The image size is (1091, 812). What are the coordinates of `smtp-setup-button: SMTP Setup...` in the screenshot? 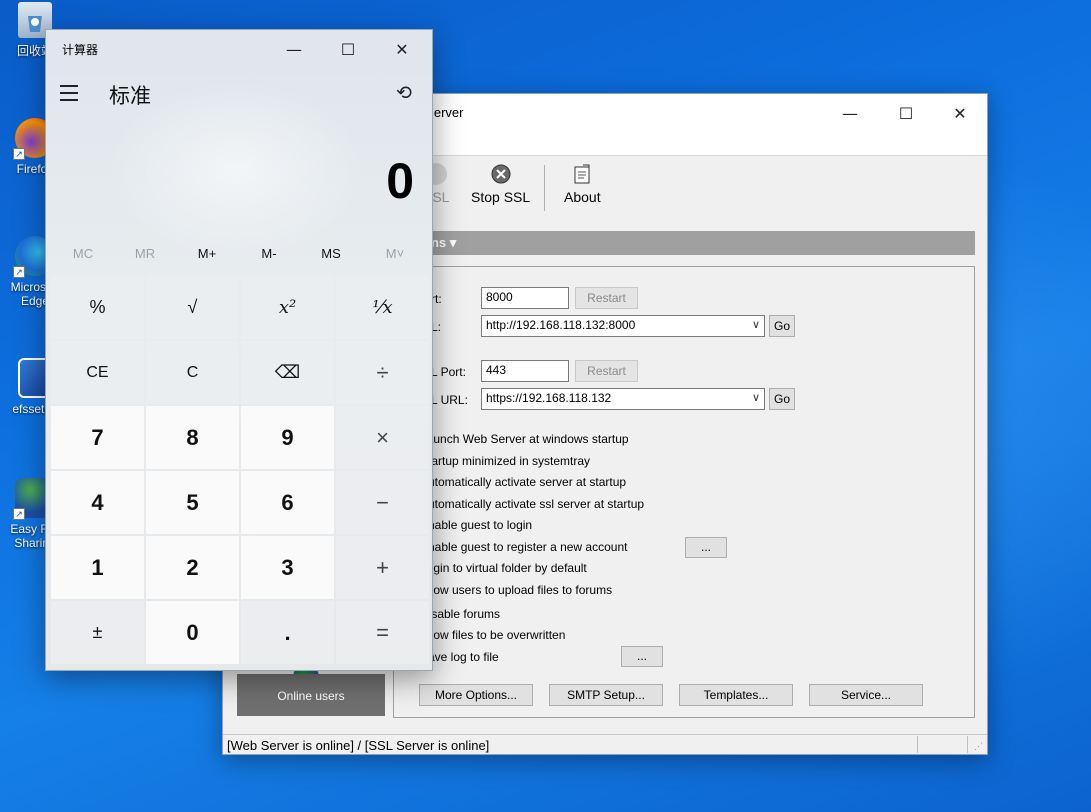 It's located at (606, 695).